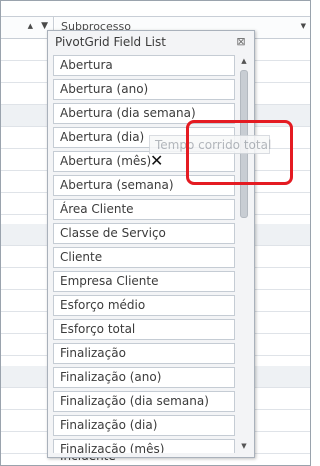 This screenshot has height=466, width=320. What do you see at coordinates (144, 329) in the screenshot?
I see `field-item: Esforço total` at bounding box center [144, 329].